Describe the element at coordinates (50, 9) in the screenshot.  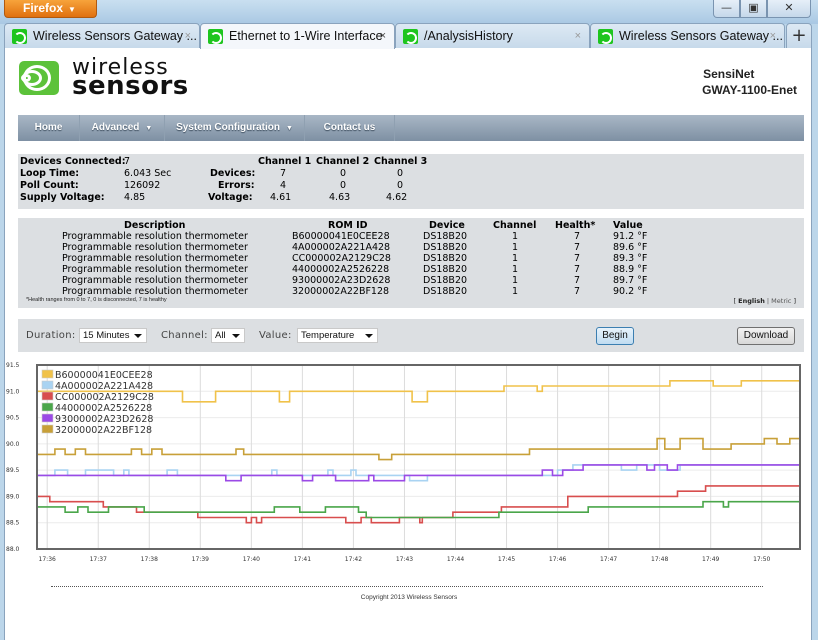
I see `firefox-menu-button: Firefox ▼` at that location.